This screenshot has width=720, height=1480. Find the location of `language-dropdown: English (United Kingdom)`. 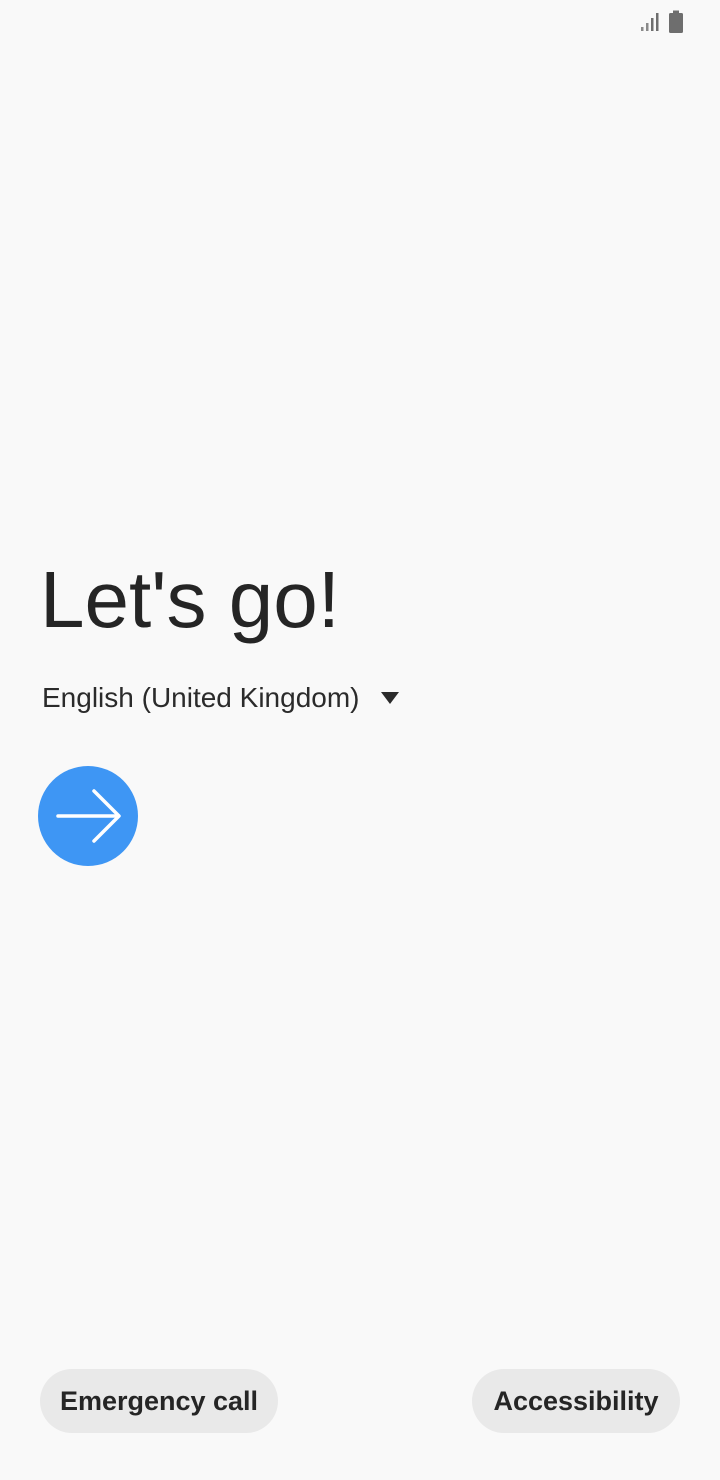

language-dropdown: English (United Kingdom) is located at coordinates (222, 698).